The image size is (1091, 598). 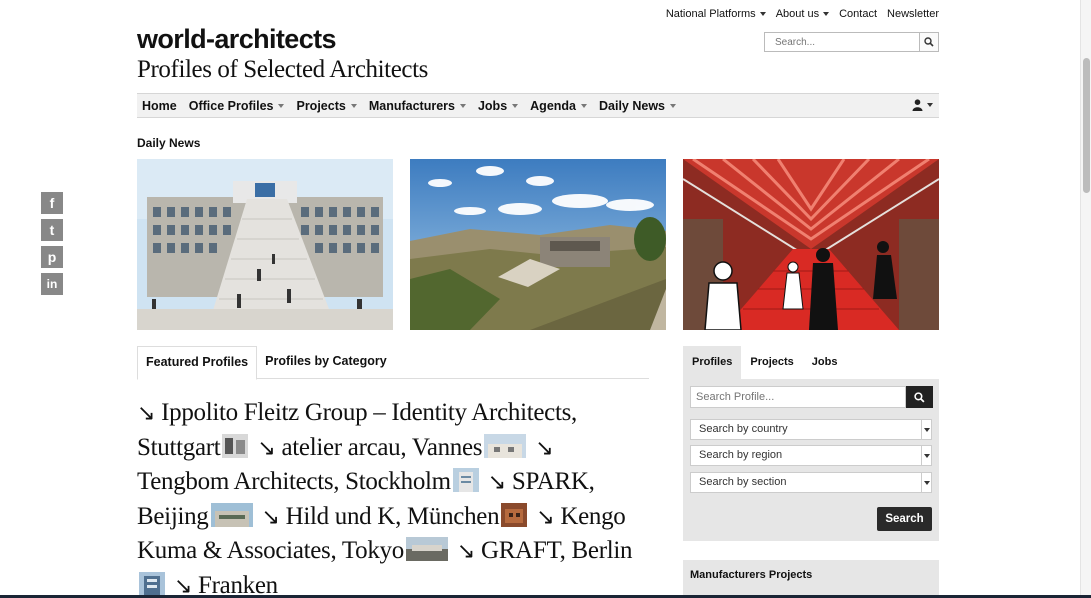 What do you see at coordinates (197, 363) in the screenshot?
I see `tab-featured-profiles: Featured Profiles` at bounding box center [197, 363].